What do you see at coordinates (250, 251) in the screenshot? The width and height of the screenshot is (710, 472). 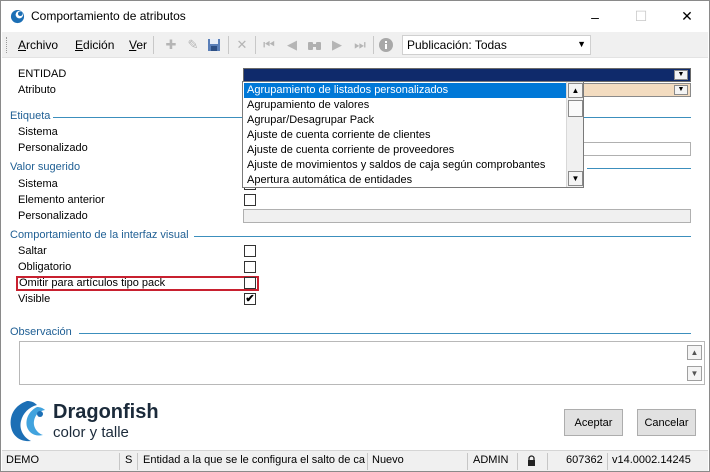 I see `saltar-checkbox` at bounding box center [250, 251].